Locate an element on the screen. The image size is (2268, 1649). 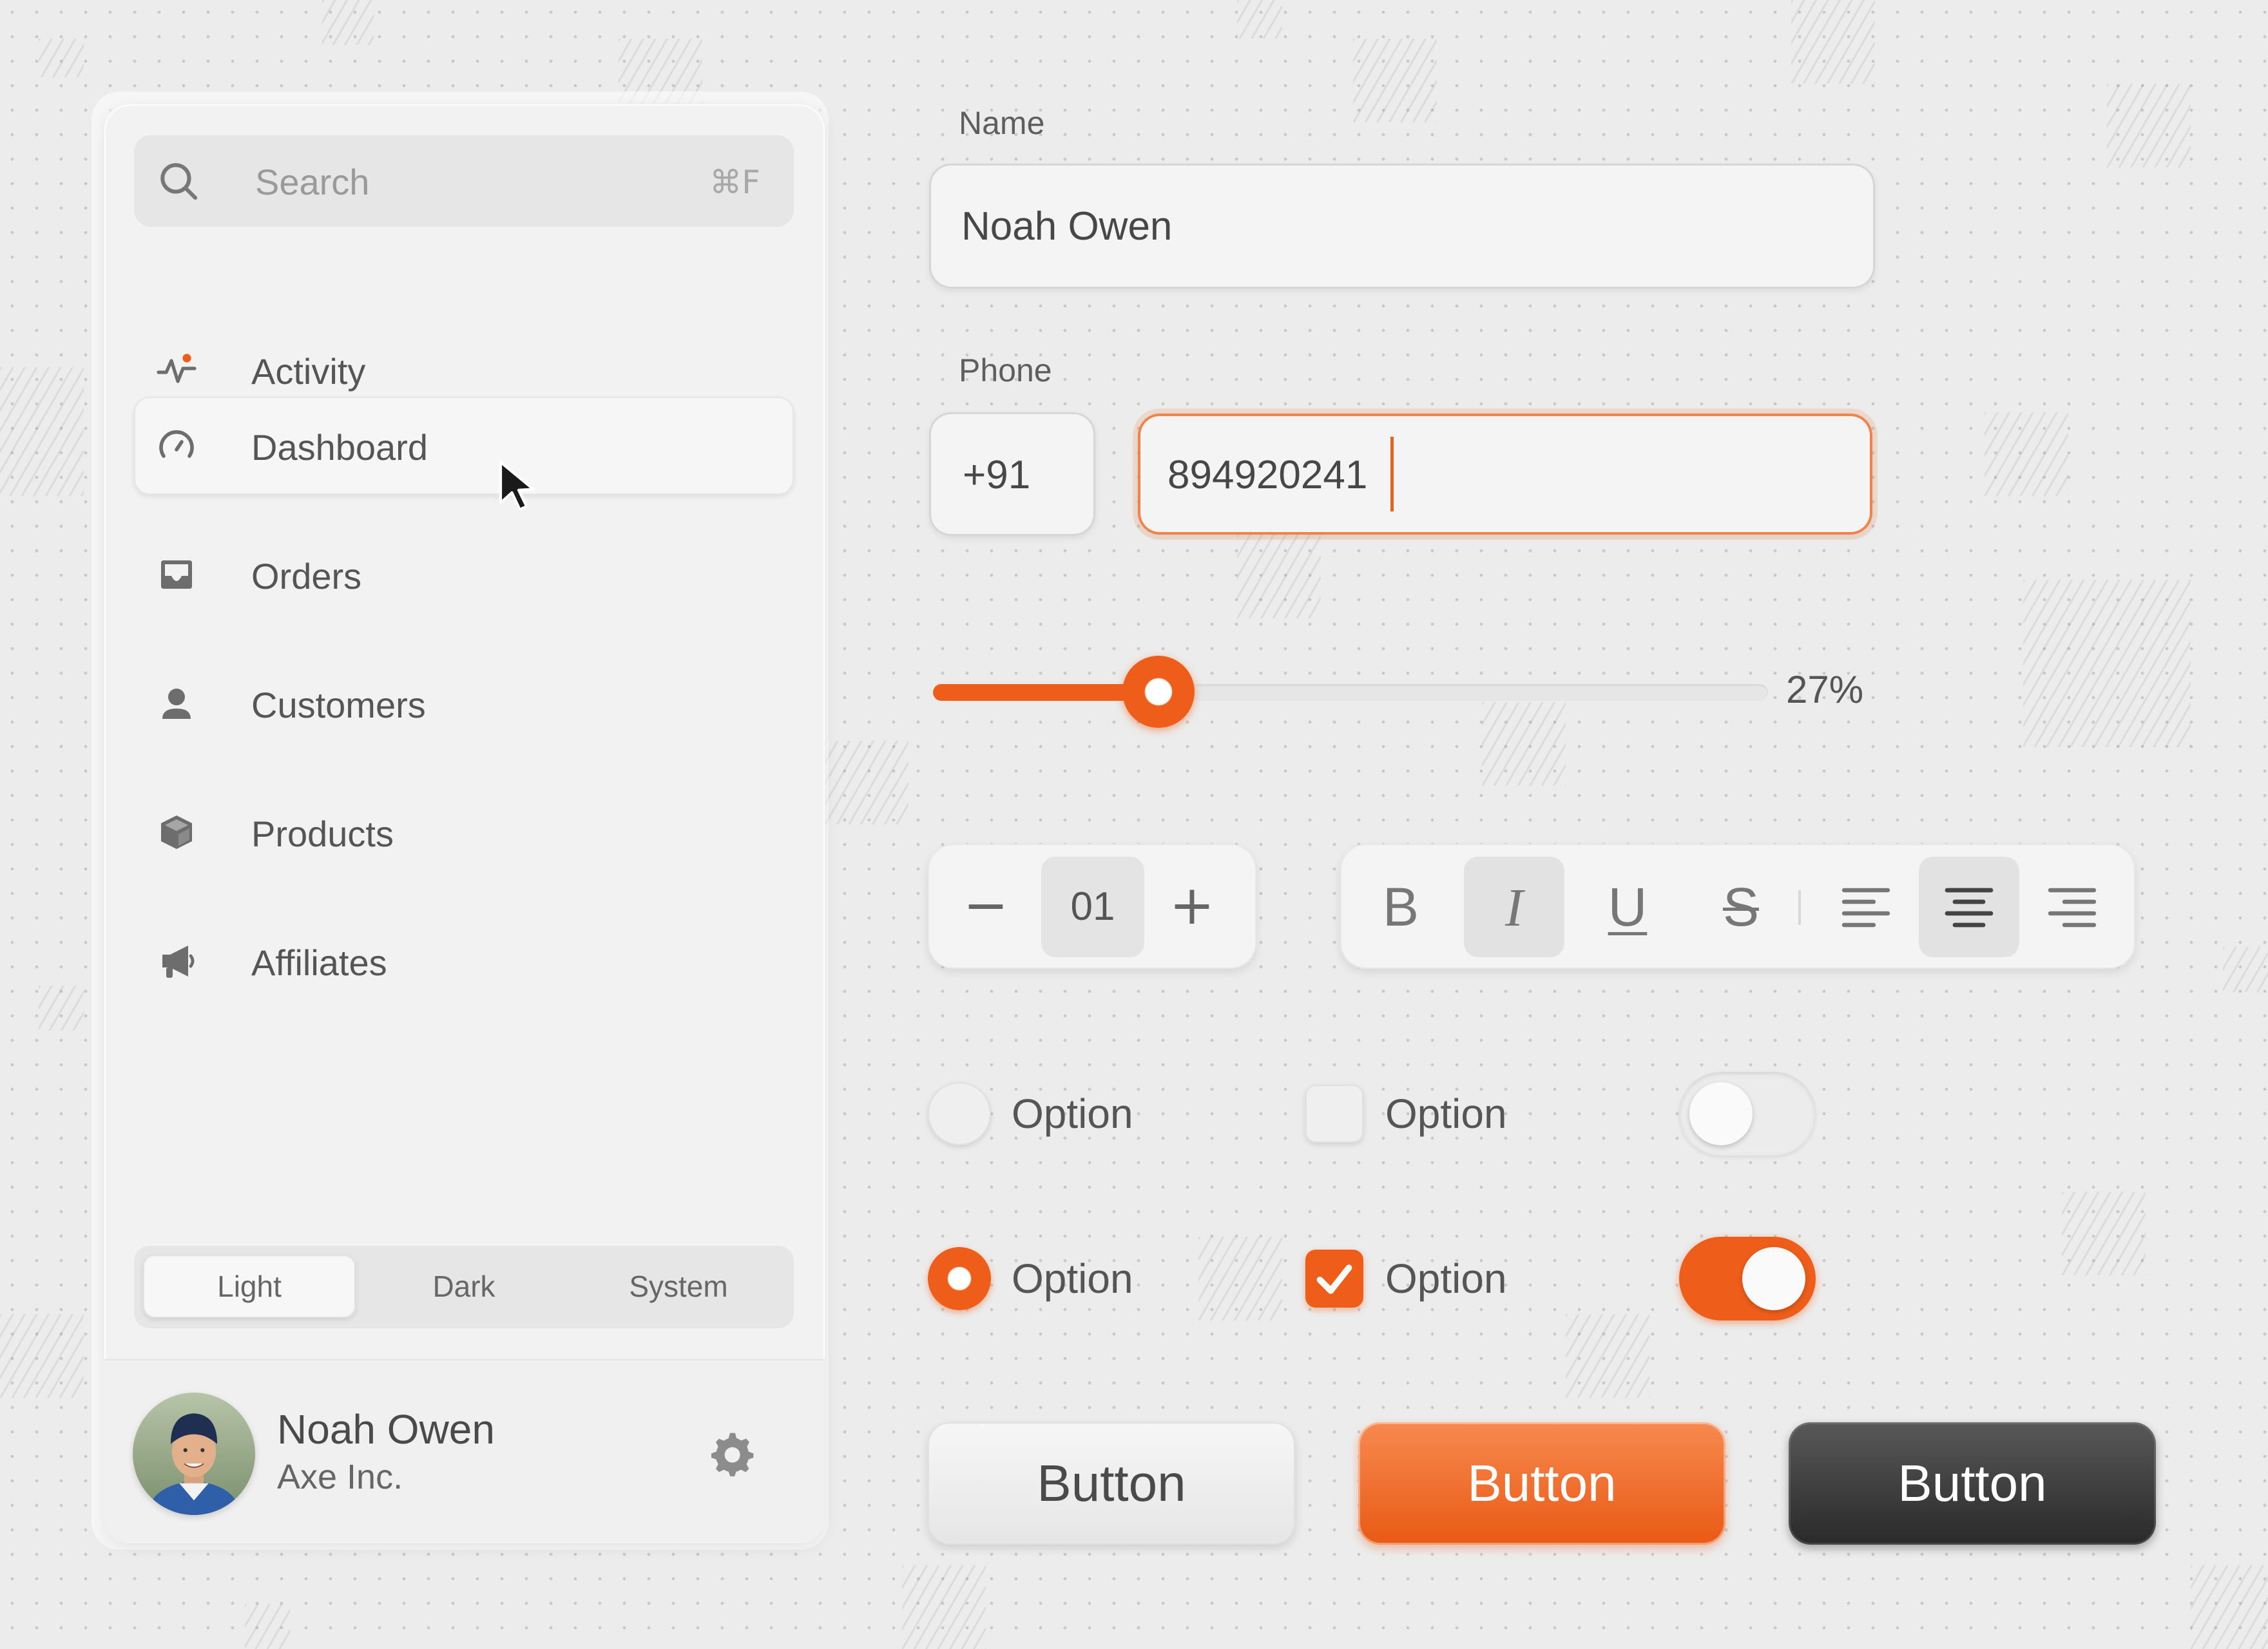
strikethrough-button: S is located at coordinates (1741, 907).